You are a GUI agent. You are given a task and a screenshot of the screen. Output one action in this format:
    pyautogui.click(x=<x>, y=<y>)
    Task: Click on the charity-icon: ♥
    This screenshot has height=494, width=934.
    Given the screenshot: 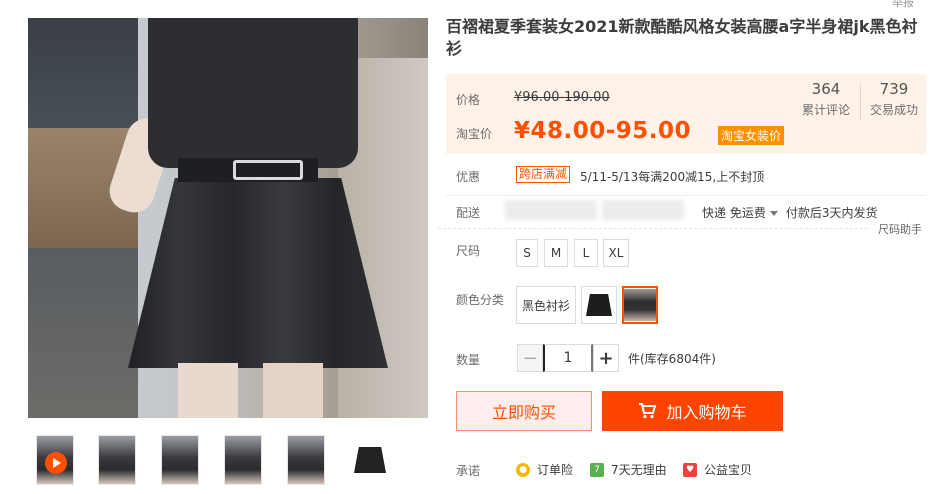 What is the action you would take?
    pyautogui.click(x=690, y=469)
    